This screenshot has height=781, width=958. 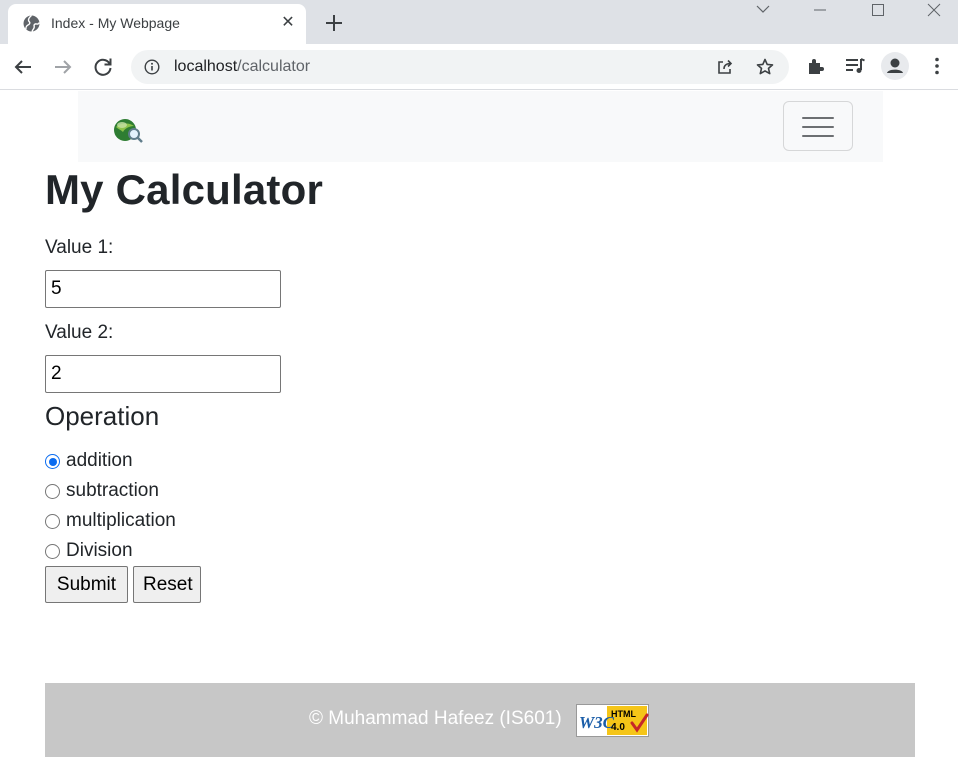 I want to click on minimize-icon, so click(x=820, y=11).